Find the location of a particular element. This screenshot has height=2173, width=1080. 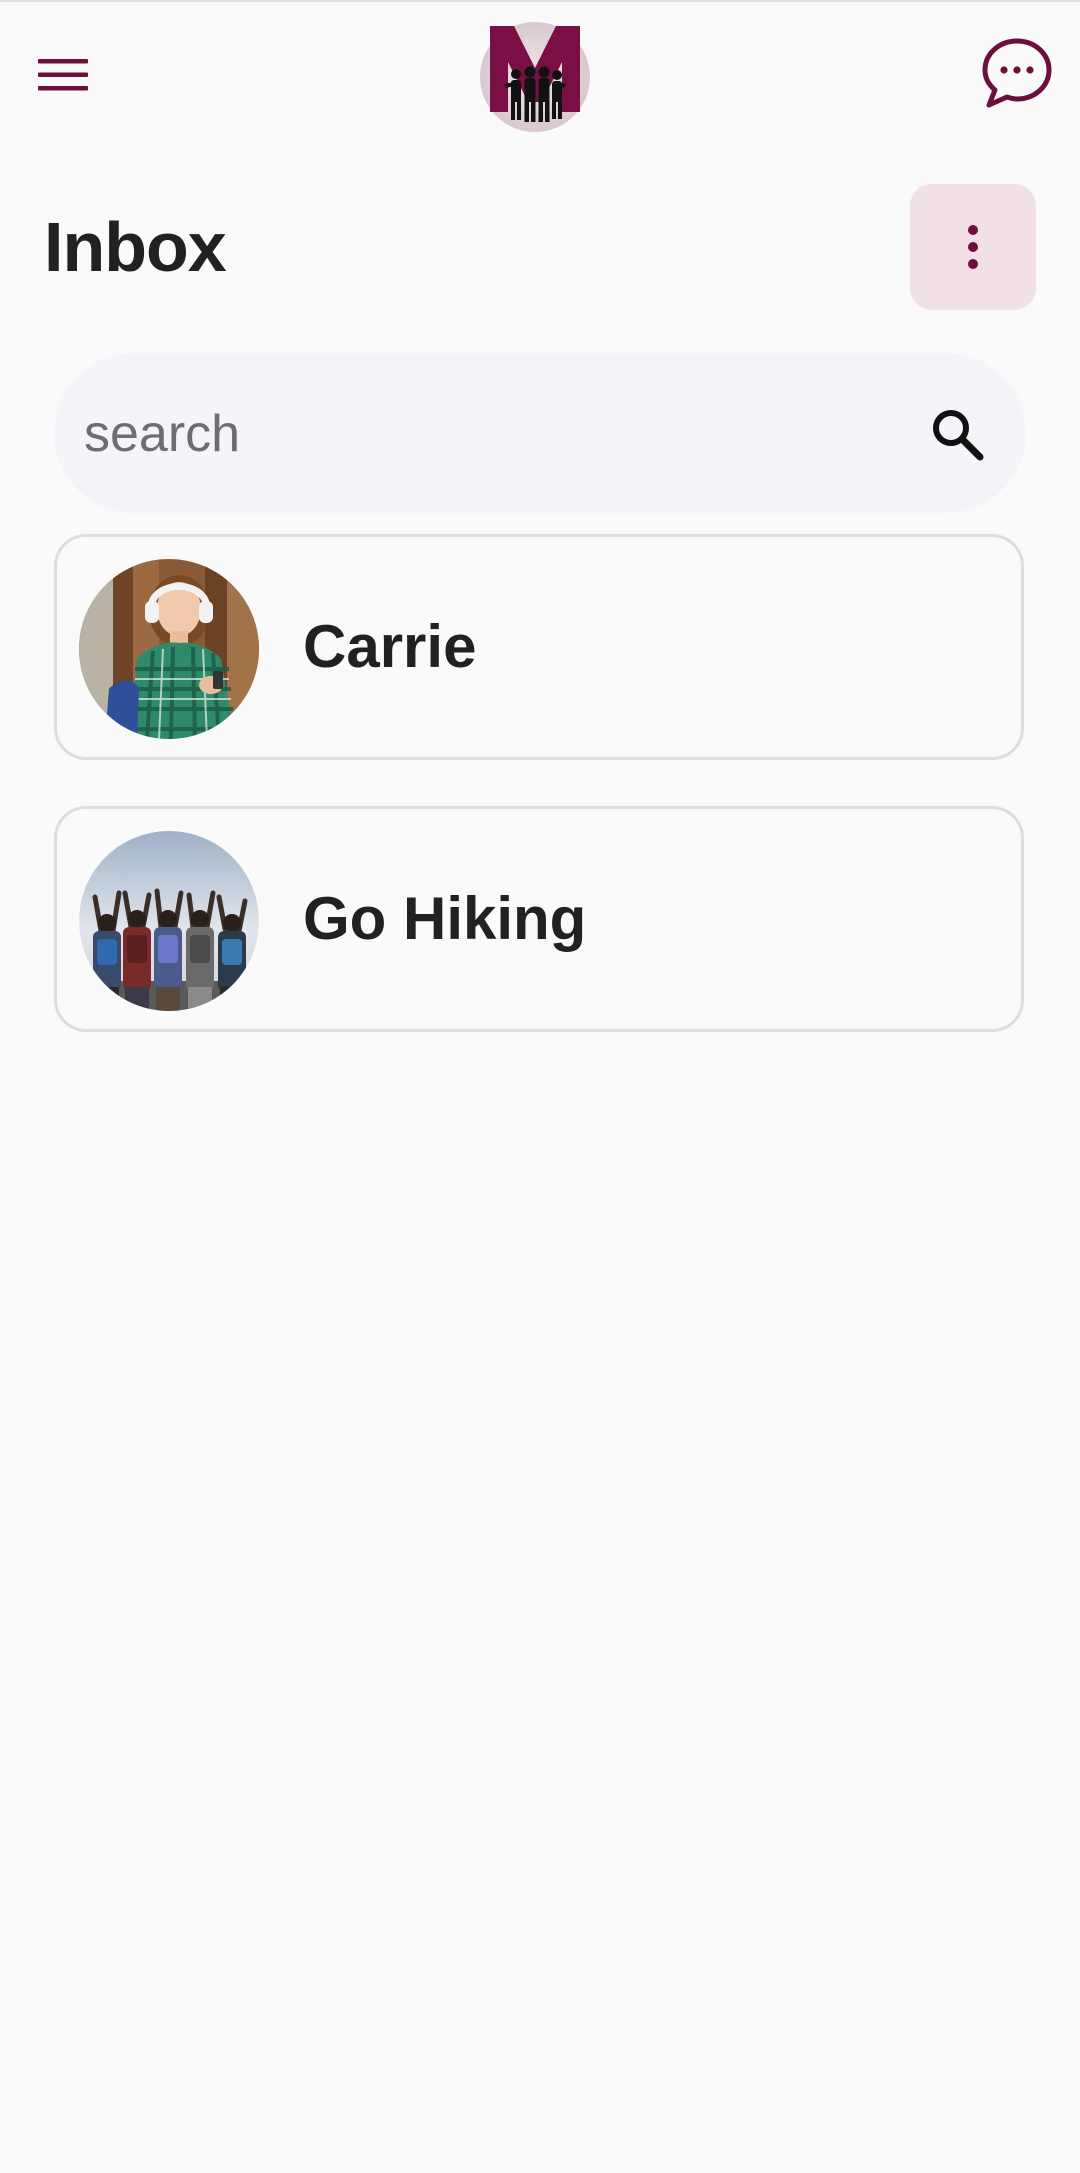

conversation-name: Go Hiking is located at coordinates (445, 918).